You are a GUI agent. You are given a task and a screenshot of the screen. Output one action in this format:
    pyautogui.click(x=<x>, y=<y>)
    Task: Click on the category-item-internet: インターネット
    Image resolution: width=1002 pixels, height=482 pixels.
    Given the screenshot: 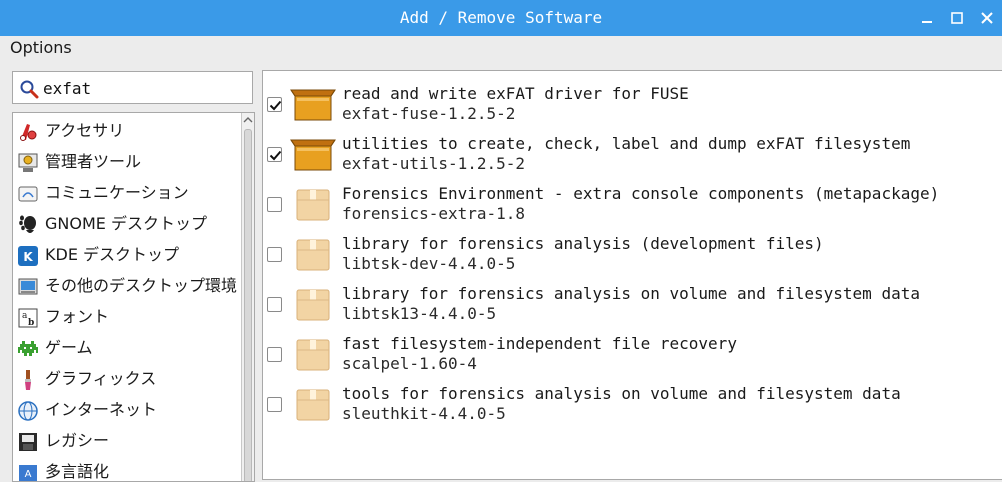 What is the action you would take?
    pyautogui.click(x=127, y=410)
    